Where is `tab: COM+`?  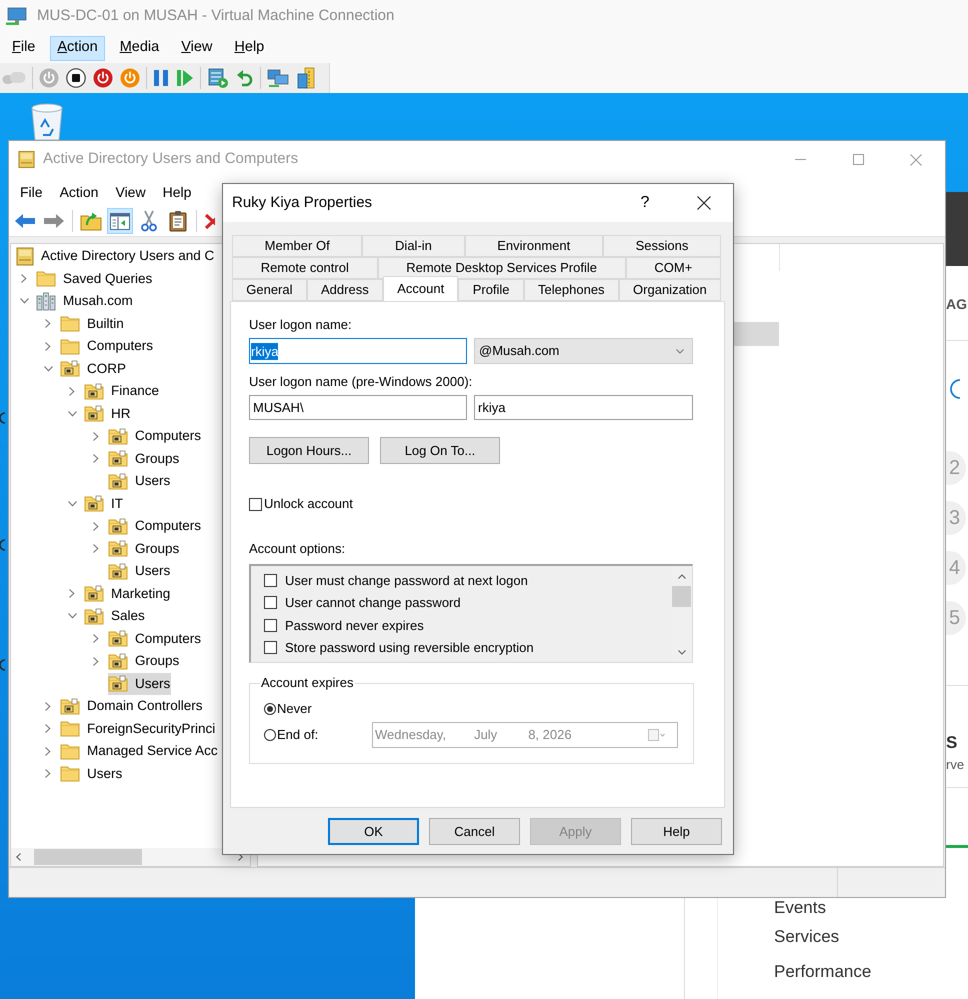 tab: COM+ is located at coordinates (673, 268).